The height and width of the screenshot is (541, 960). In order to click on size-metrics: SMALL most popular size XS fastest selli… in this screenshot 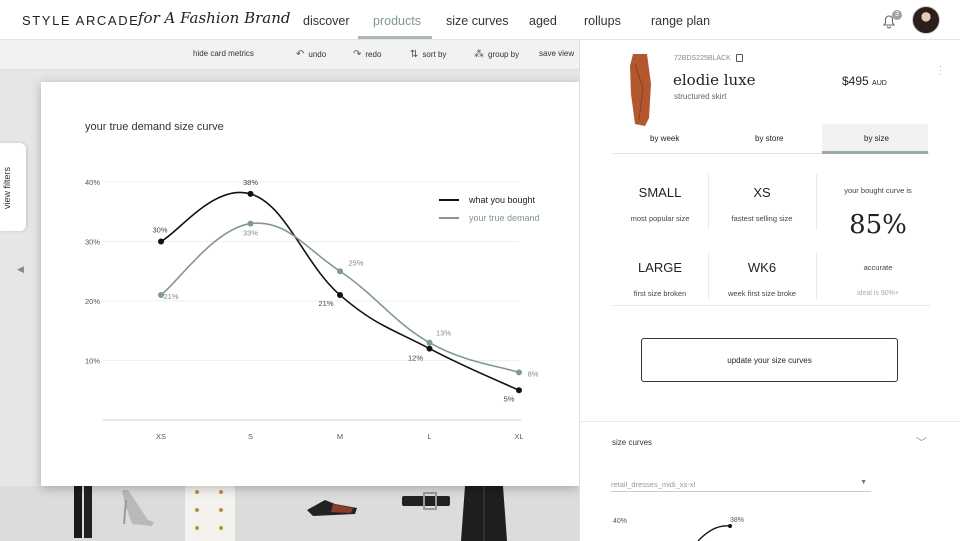, I will do `click(771, 230)`.